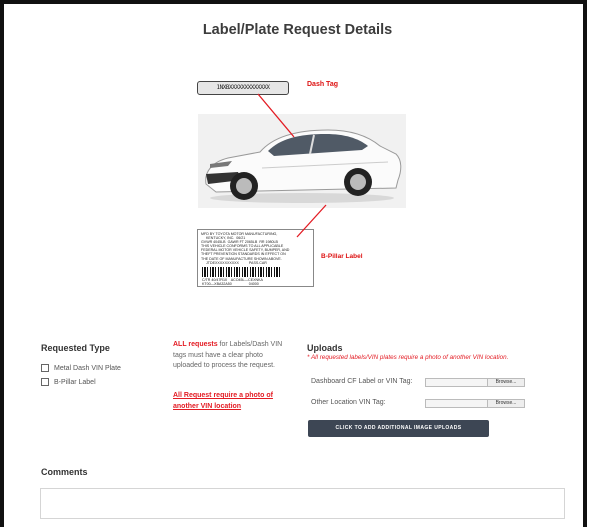 The image size is (595, 527). What do you see at coordinates (297, 30) in the screenshot?
I see `page-title: Label/Plate Request Details` at bounding box center [297, 30].